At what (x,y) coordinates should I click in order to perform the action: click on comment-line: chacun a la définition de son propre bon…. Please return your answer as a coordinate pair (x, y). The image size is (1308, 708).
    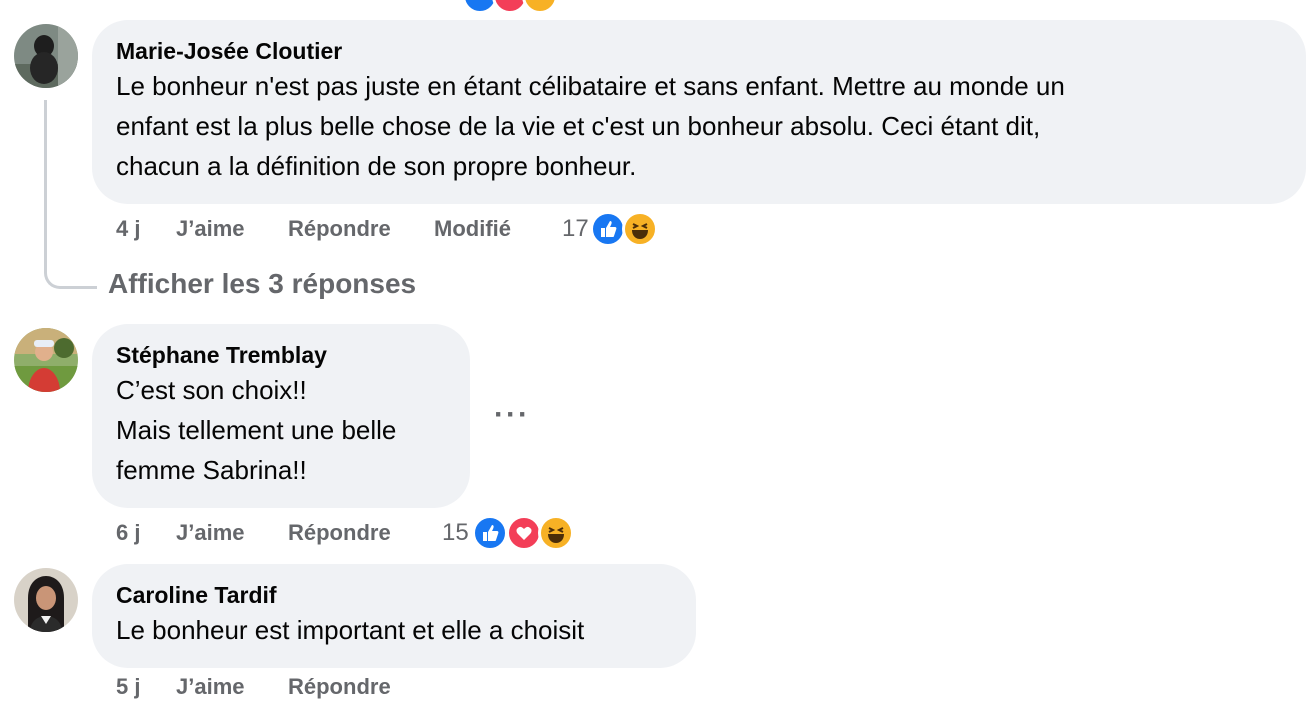
    Looking at the image, I should click on (376, 166).